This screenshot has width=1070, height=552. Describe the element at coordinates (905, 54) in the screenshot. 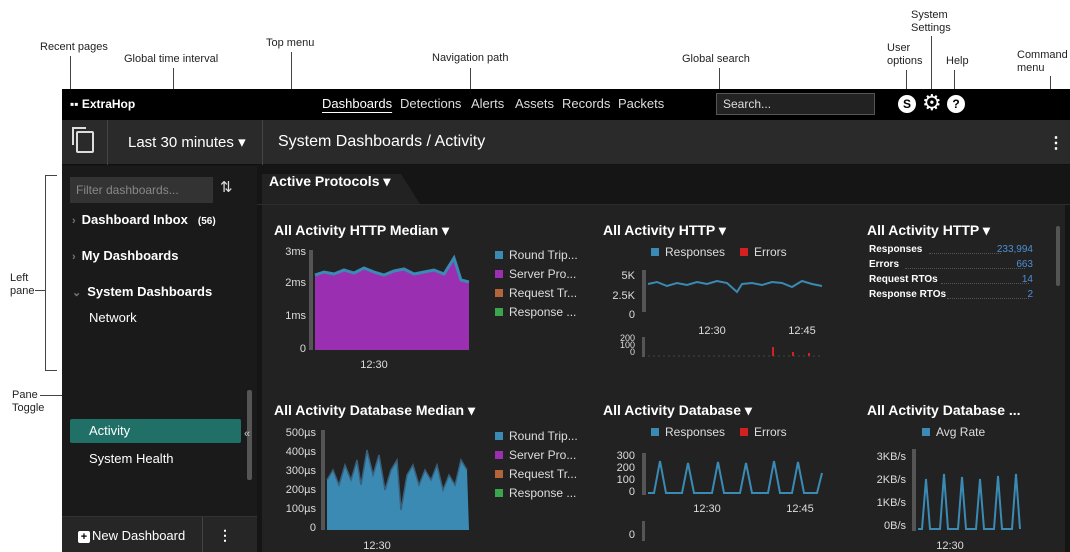

I see `annotation-user-options: User options` at that location.